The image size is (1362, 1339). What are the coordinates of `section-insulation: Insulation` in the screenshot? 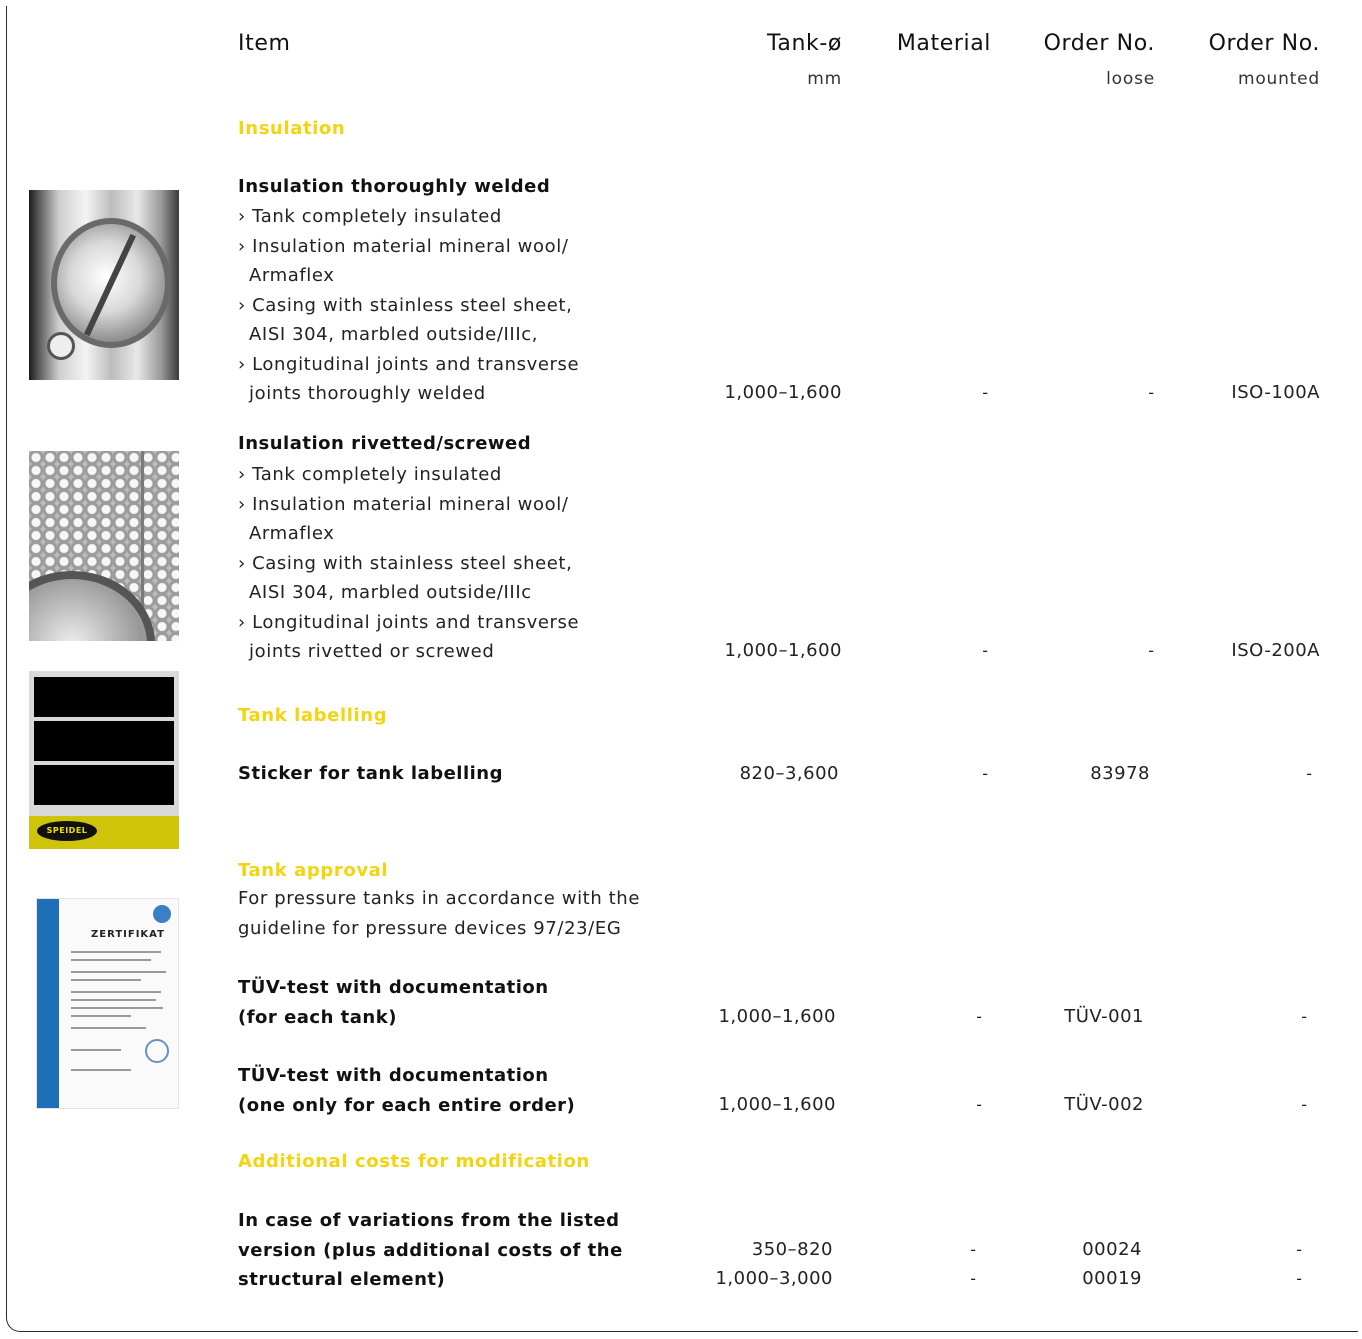 It's located at (292, 128).